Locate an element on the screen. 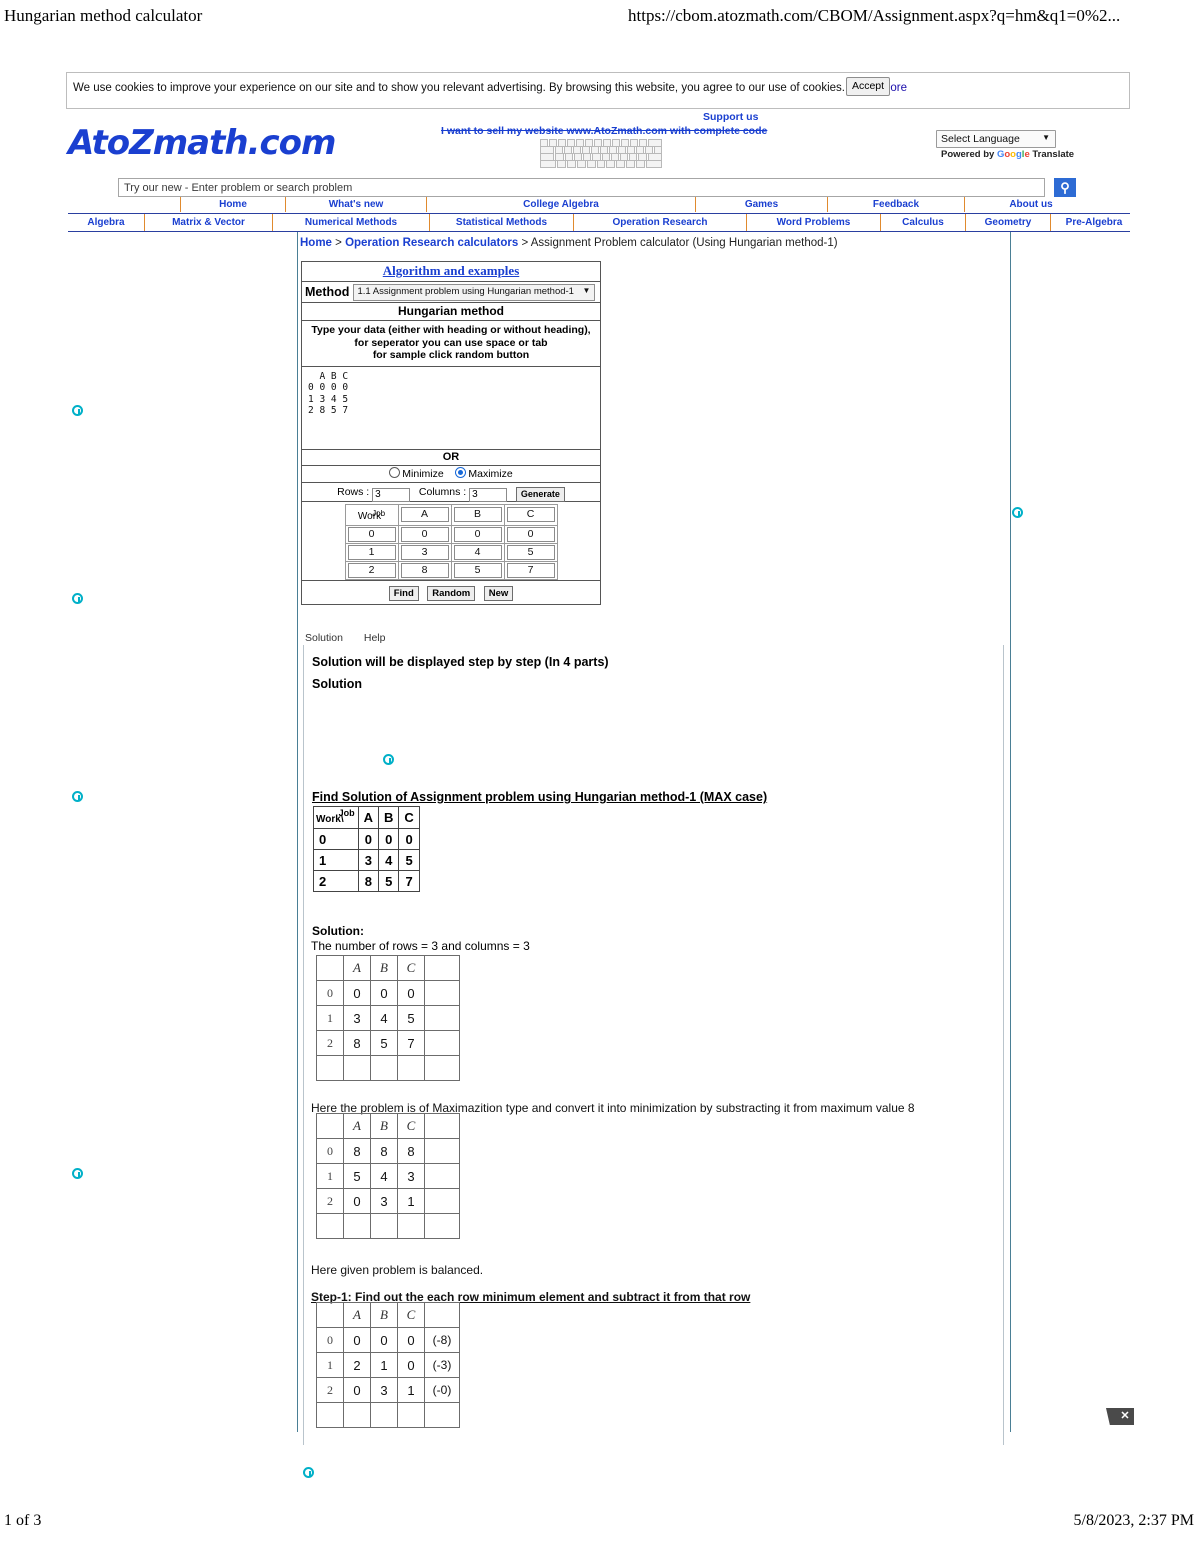  nav-secondary-geometry: Geometry is located at coordinates (1008, 222).